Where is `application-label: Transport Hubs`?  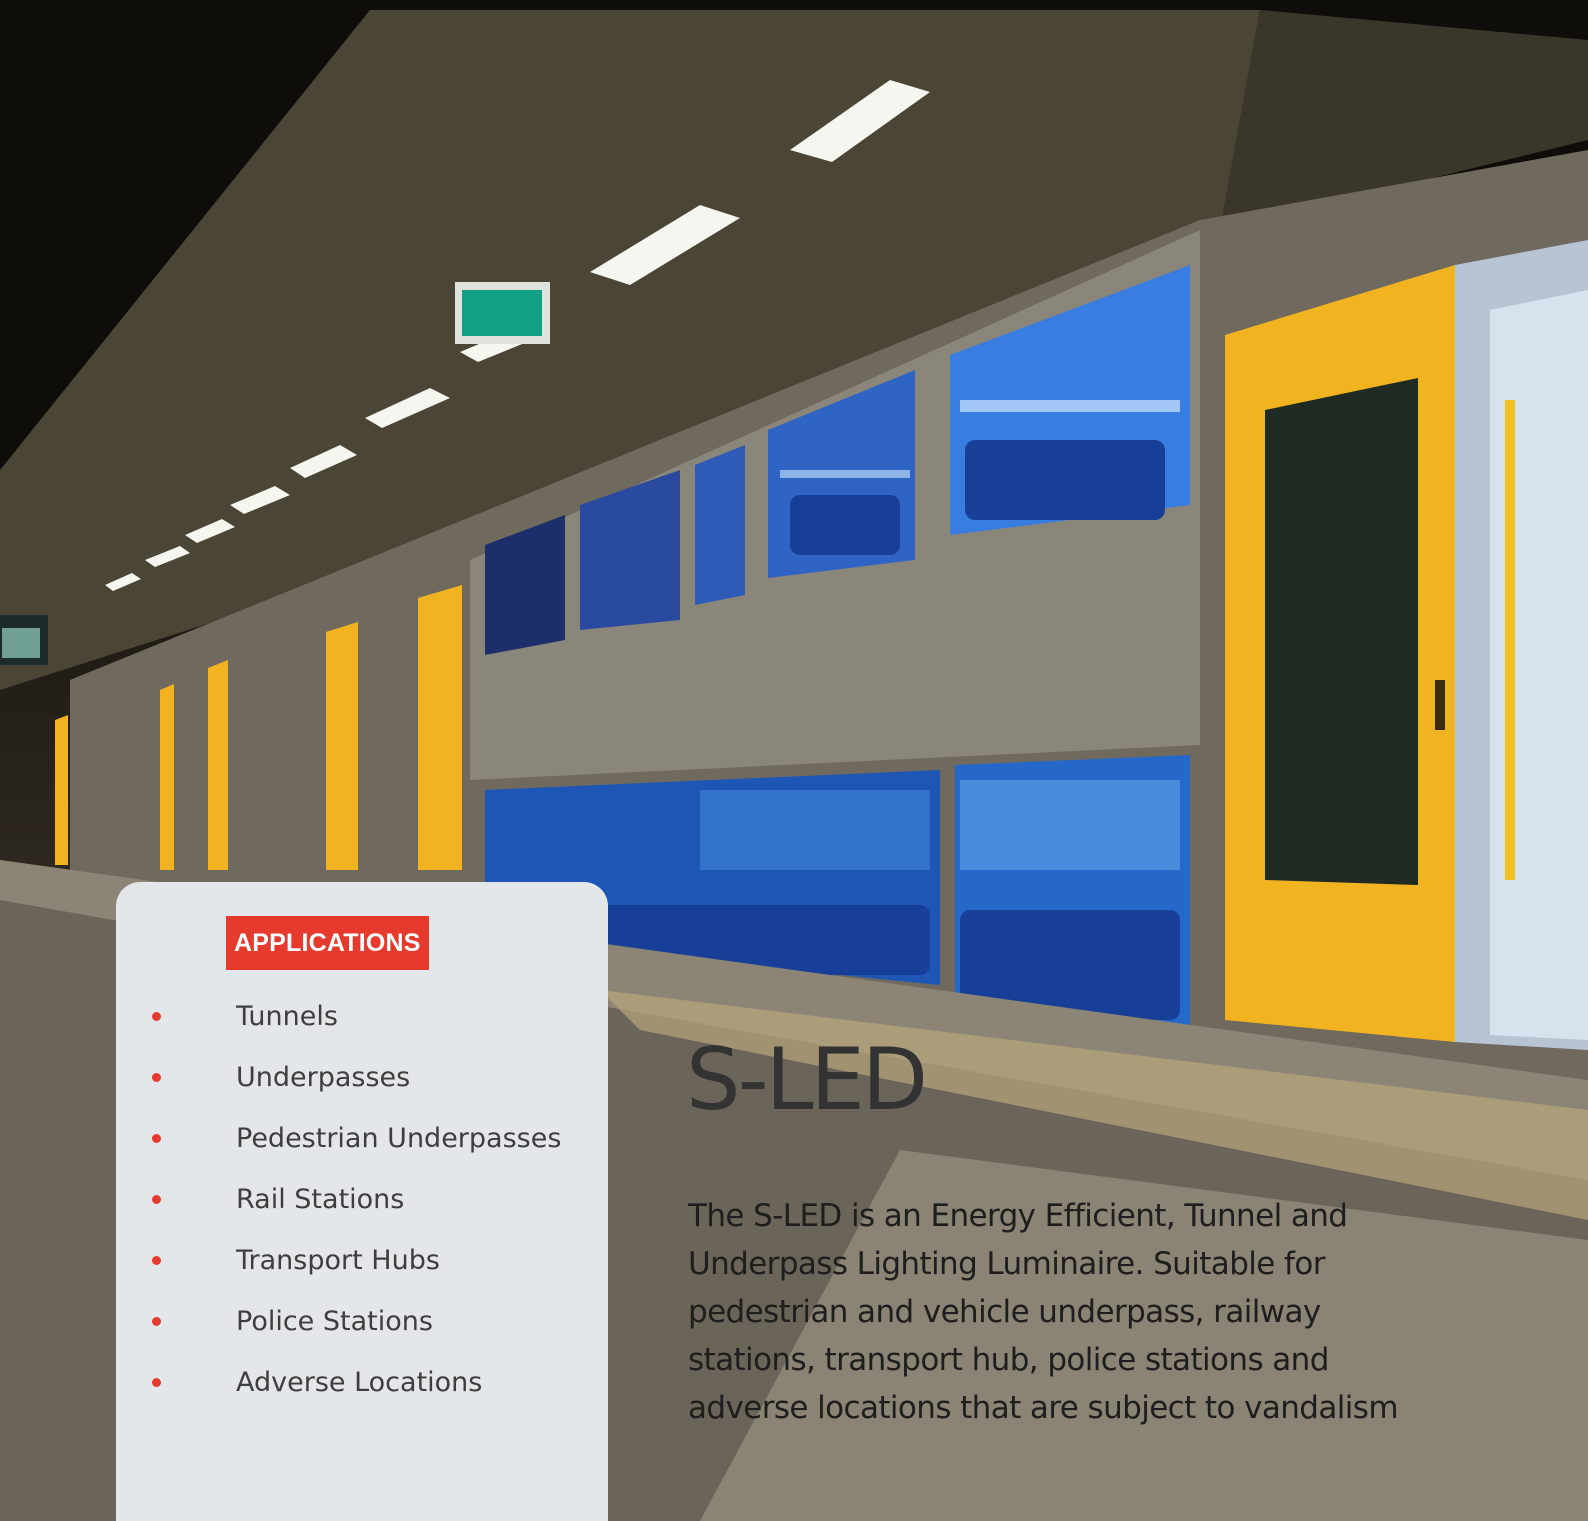
application-label: Transport Hubs is located at coordinates (338, 1260).